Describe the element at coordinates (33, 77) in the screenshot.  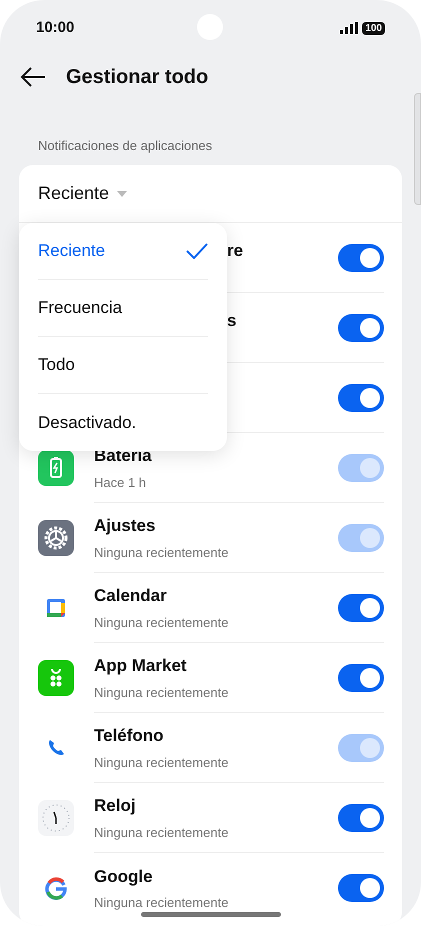
I see `back-arrow-icon` at that location.